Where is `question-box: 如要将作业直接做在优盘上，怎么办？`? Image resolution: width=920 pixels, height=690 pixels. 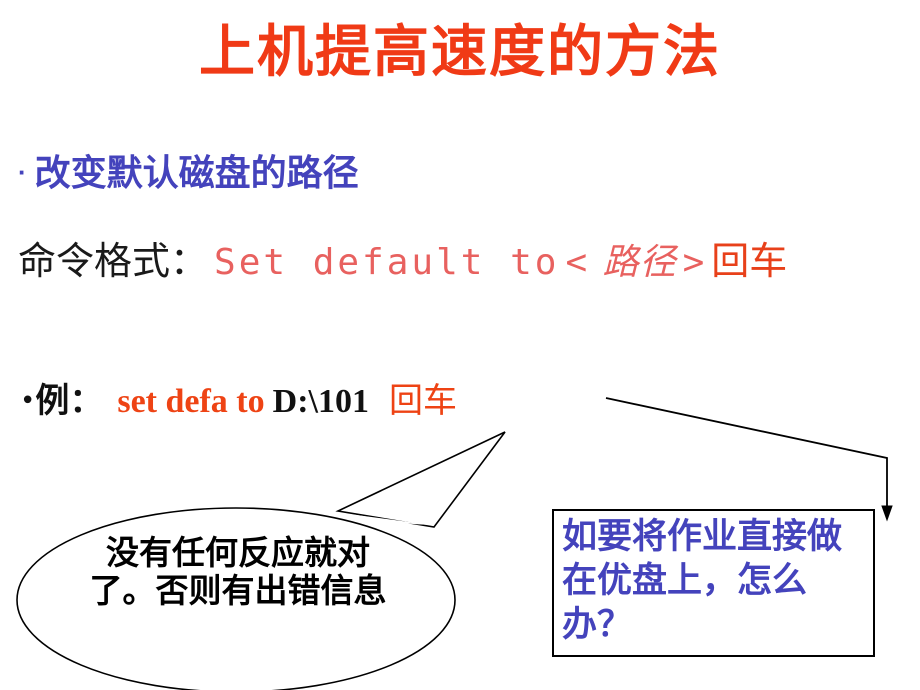
question-box: 如要将作业直接做在优盘上，怎么办？ is located at coordinates (713, 583).